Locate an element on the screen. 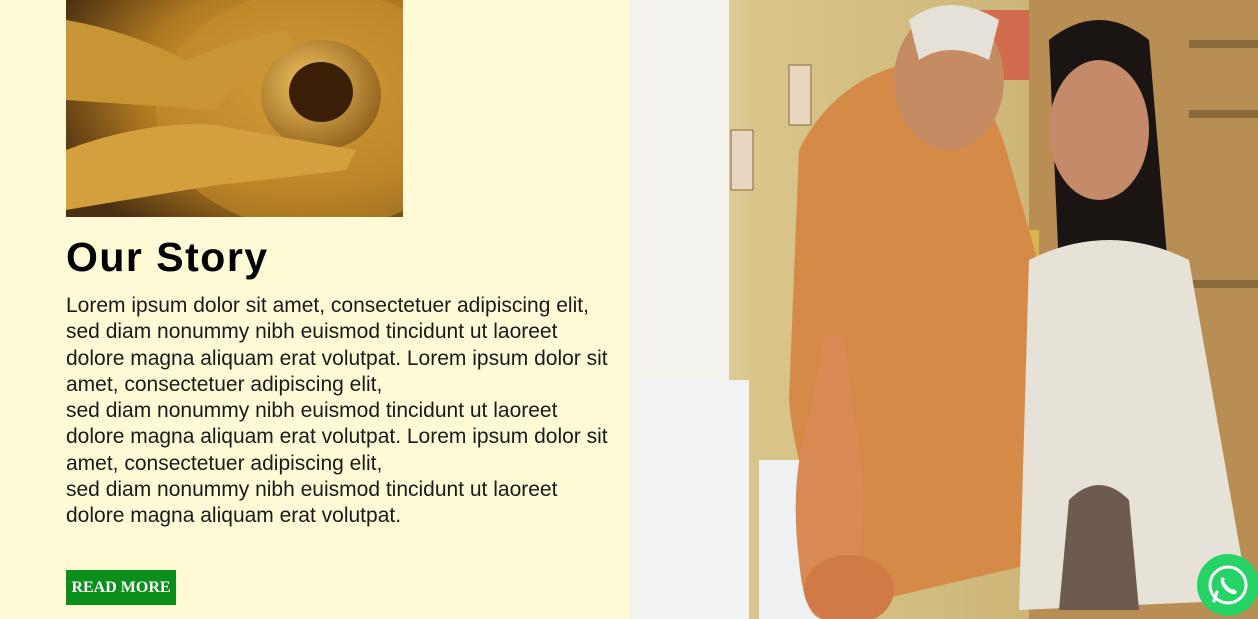 The width and height of the screenshot is (1258, 619). whatsapp-icon is located at coordinates (1228, 585).